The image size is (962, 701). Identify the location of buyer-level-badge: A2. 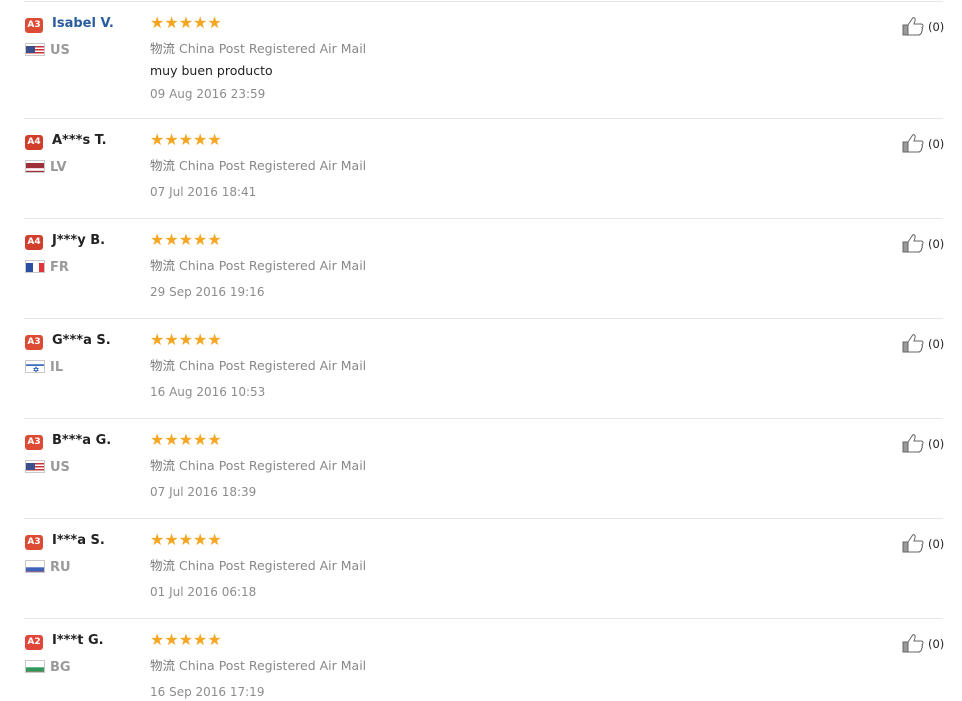
(34, 642).